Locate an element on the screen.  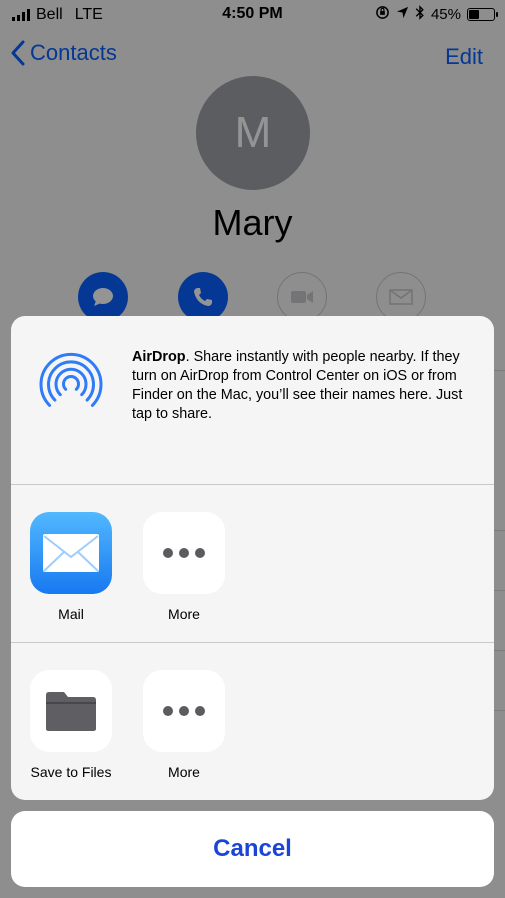
cancel-button: Cancel is located at coordinates (252, 849).